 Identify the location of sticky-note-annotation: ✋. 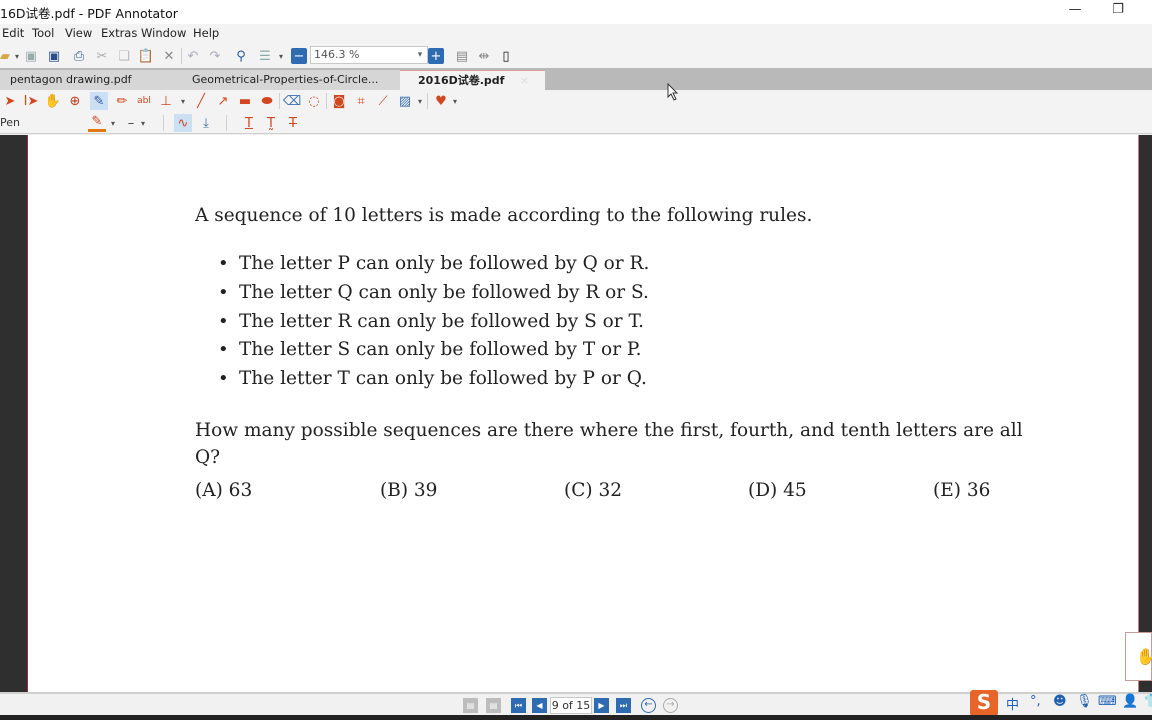
(1138, 656).